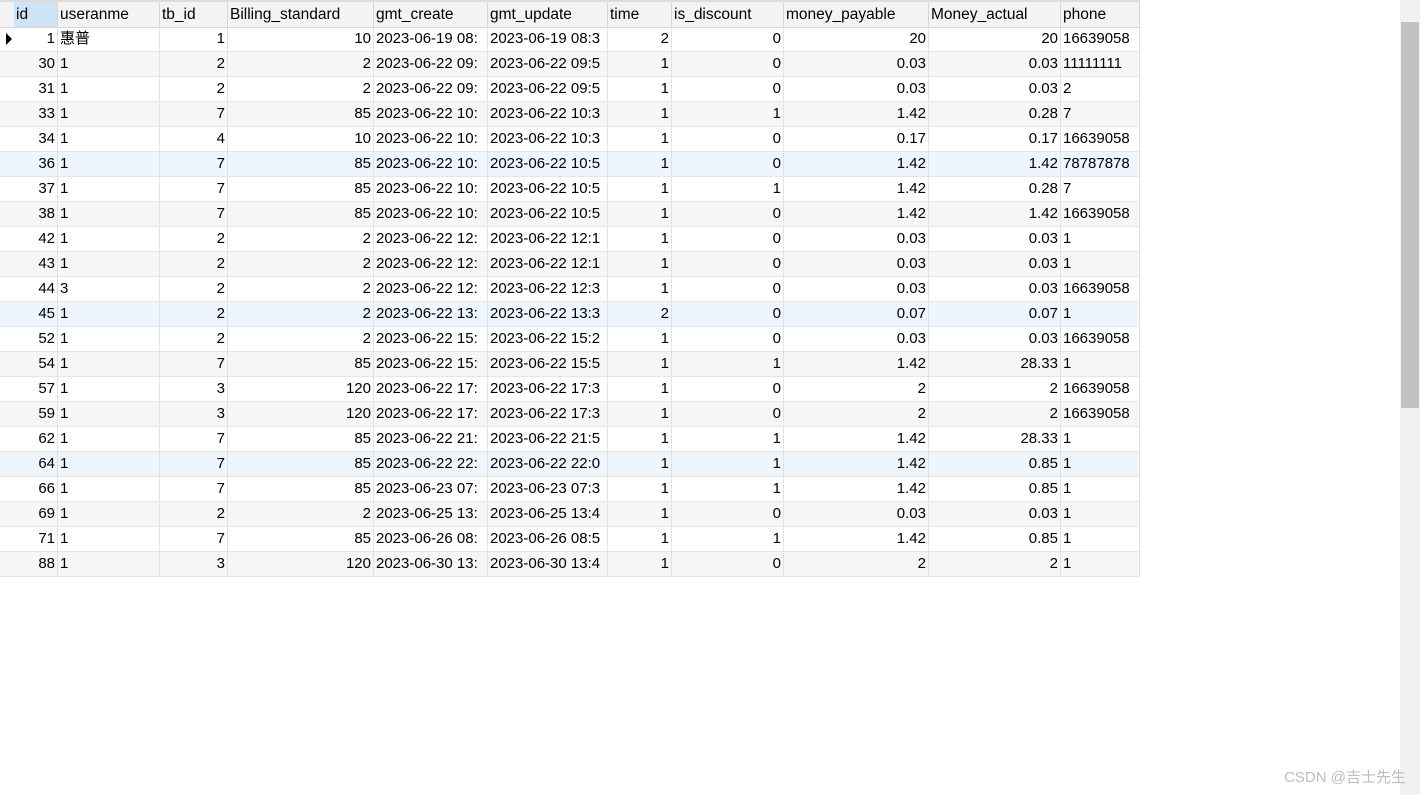 Image resolution: width=1420 pixels, height=795 pixels. Describe the element at coordinates (431, 14) in the screenshot. I see `column-header-gmt-create: gmt_create` at that location.